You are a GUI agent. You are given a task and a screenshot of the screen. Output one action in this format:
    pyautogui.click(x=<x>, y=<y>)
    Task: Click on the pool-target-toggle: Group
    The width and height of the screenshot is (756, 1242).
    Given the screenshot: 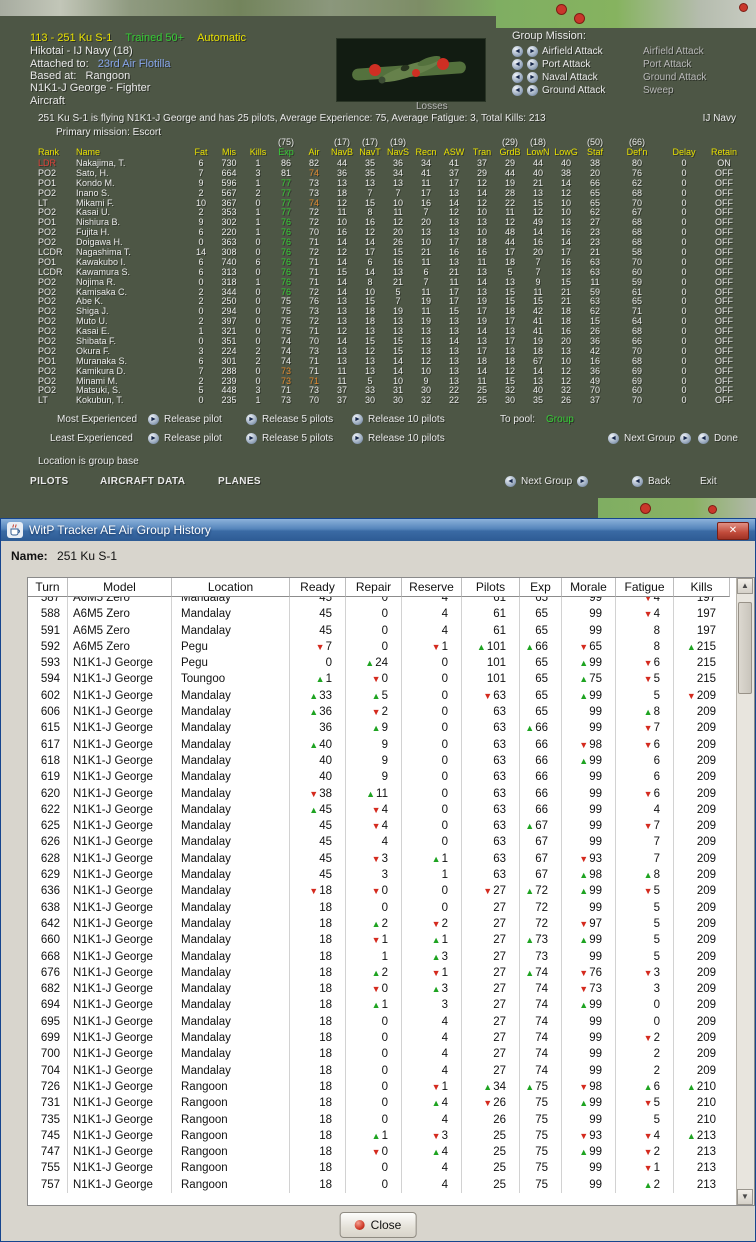 What is the action you would take?
    pyautogui.click(x=560, y=419)
    